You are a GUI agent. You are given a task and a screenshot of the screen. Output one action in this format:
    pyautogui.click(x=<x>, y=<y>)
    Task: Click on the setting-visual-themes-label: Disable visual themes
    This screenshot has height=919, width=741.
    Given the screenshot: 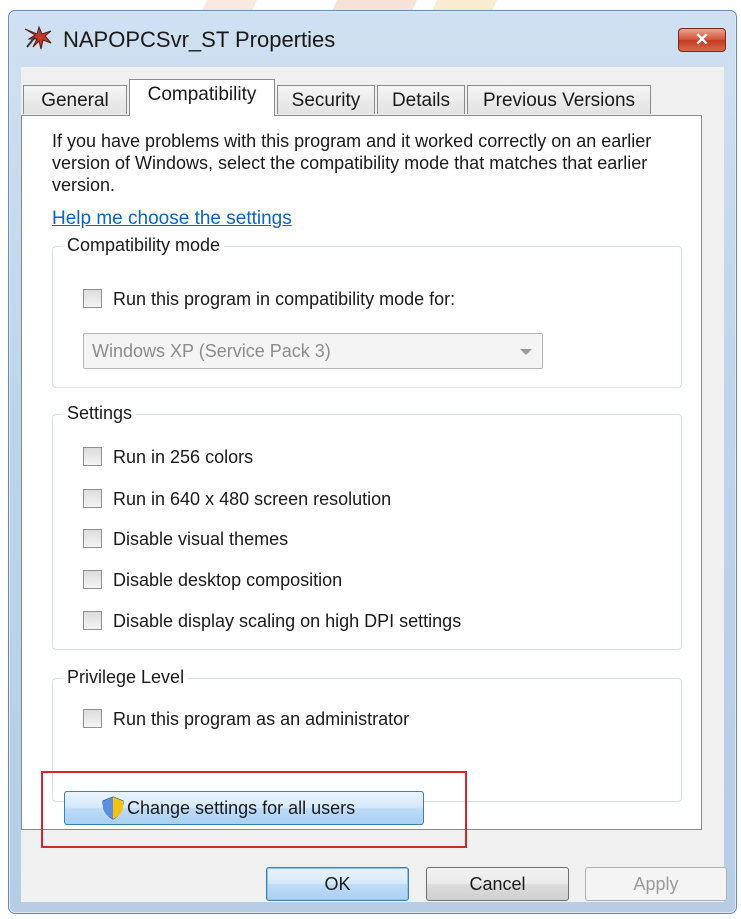 What is the action you would take?
    pyautogui.click(x=201, y=539)
    